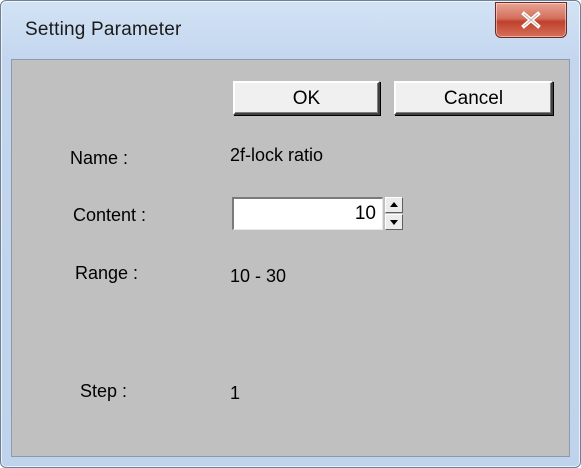 Image resolution: width=581 pixels, height=468 pixels. Describe the element at coordinates (473, 98) in the screenshot. I see `cancel-button: Cancel` at that location.